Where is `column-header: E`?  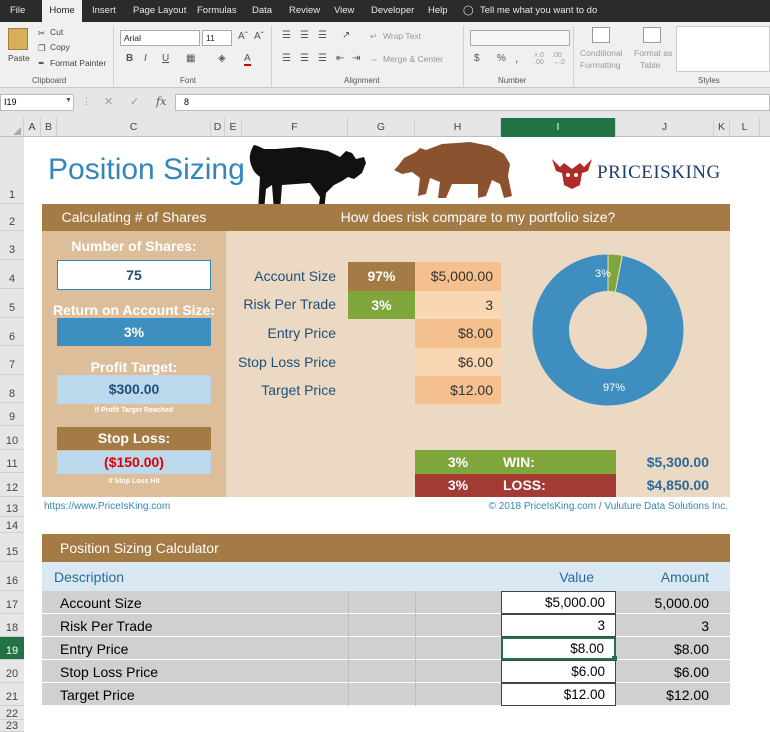
column-header: E is located at coordinates (233, 127).